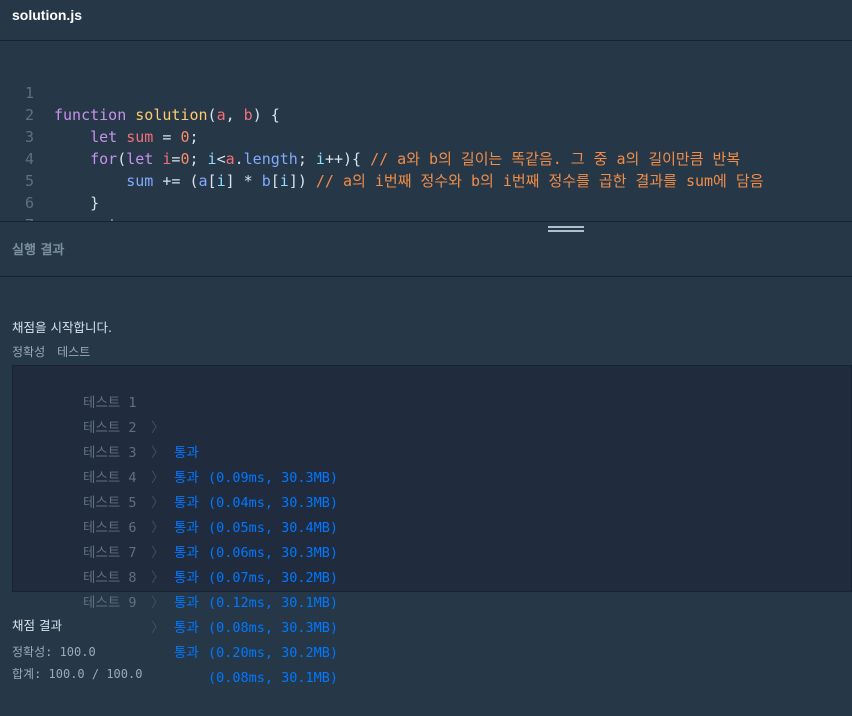 The height and width of the screenshot is (716, 852). Describe the element at coordinates (110, 603) in the screenshot. I see `test-name: 테스트 9` at that location.